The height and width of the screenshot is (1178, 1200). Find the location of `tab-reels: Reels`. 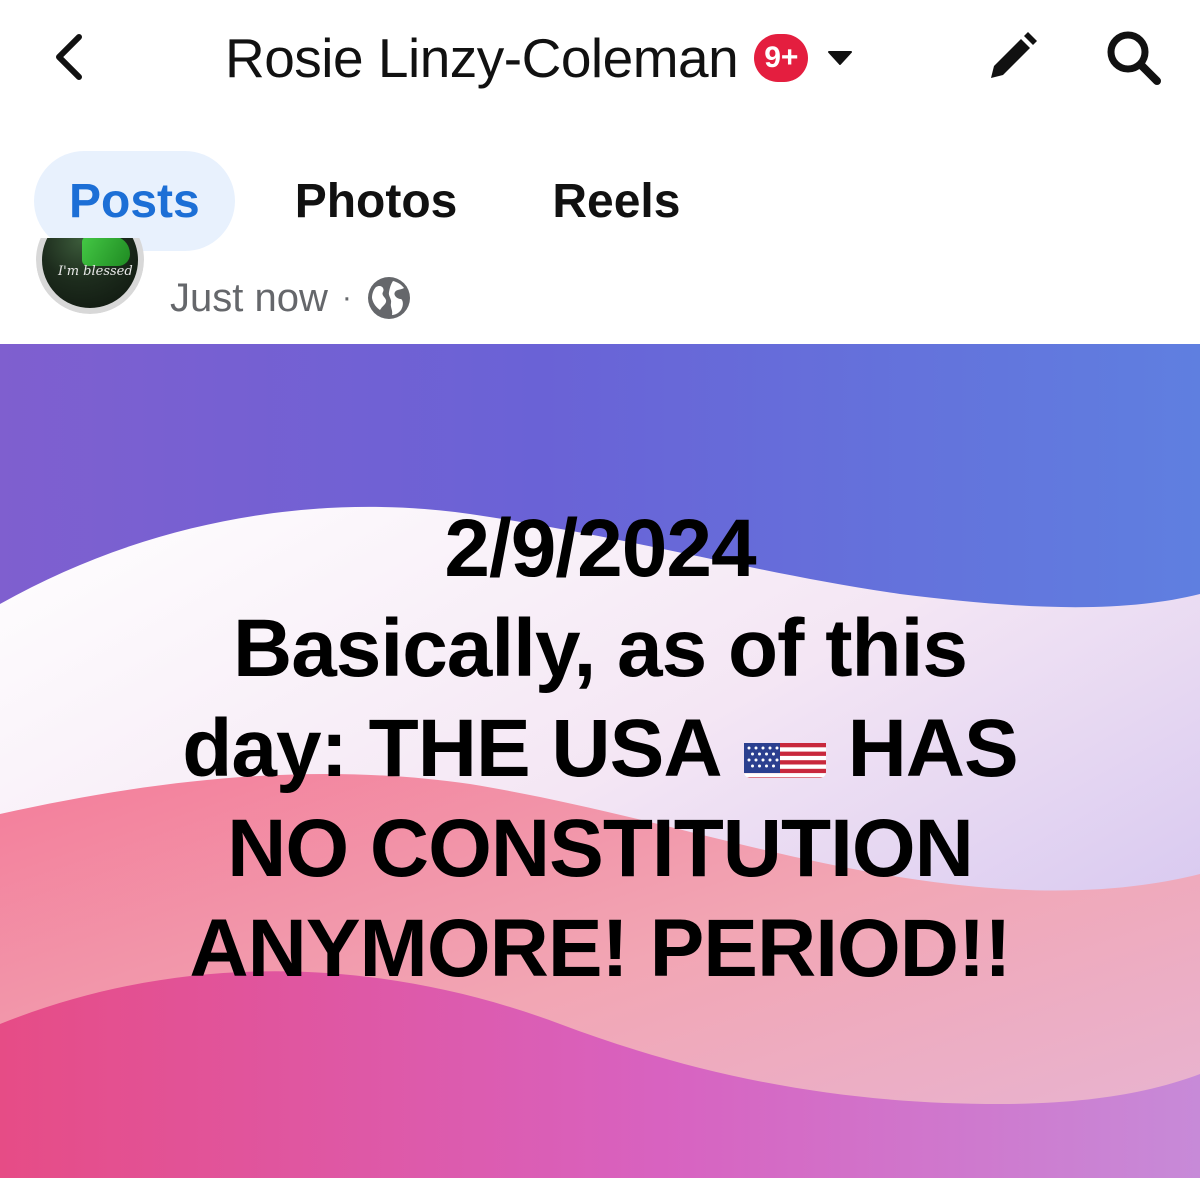

tab-reels: Reels is located at coordinates (616, 201).